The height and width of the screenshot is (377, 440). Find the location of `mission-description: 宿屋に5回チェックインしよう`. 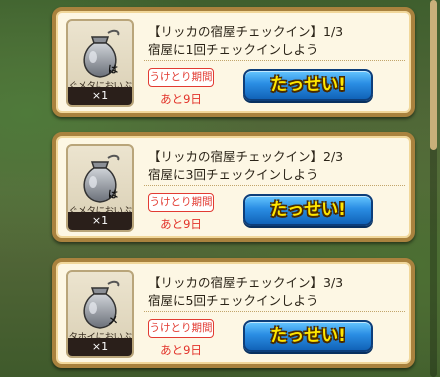

mission-description: 宿屋に5回チェックインしよう is located at coordinates (233, 300).